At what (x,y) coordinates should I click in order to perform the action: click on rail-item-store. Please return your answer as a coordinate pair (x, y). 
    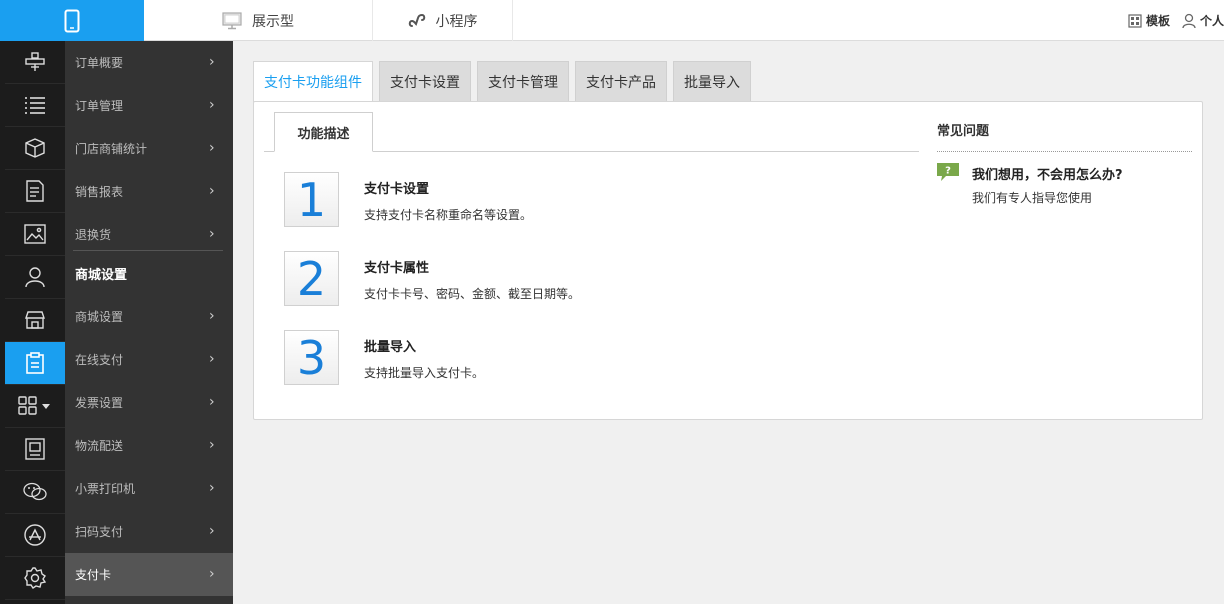
    Looking at the image, I should click on (35, 320).